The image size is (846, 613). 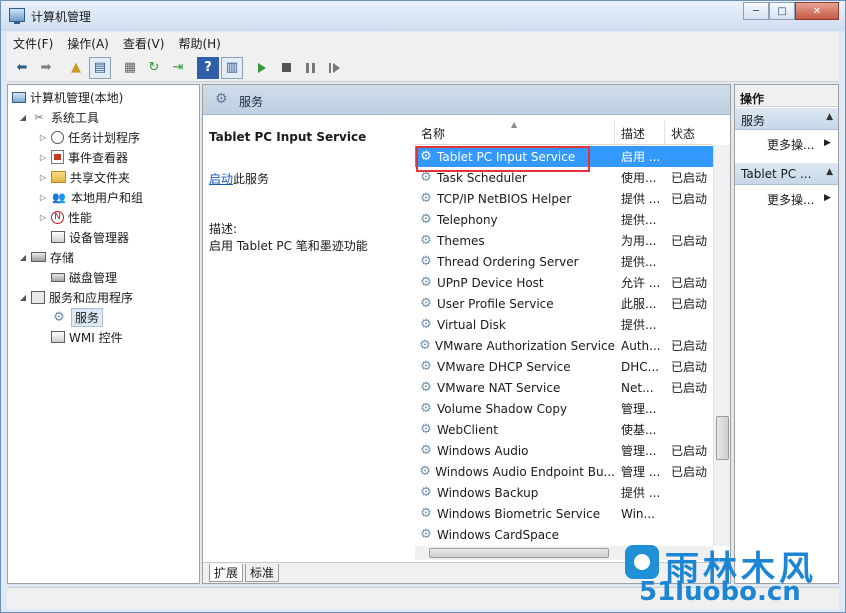 I want to click on refresh-icon: ↻, so click(x=154, y=68).